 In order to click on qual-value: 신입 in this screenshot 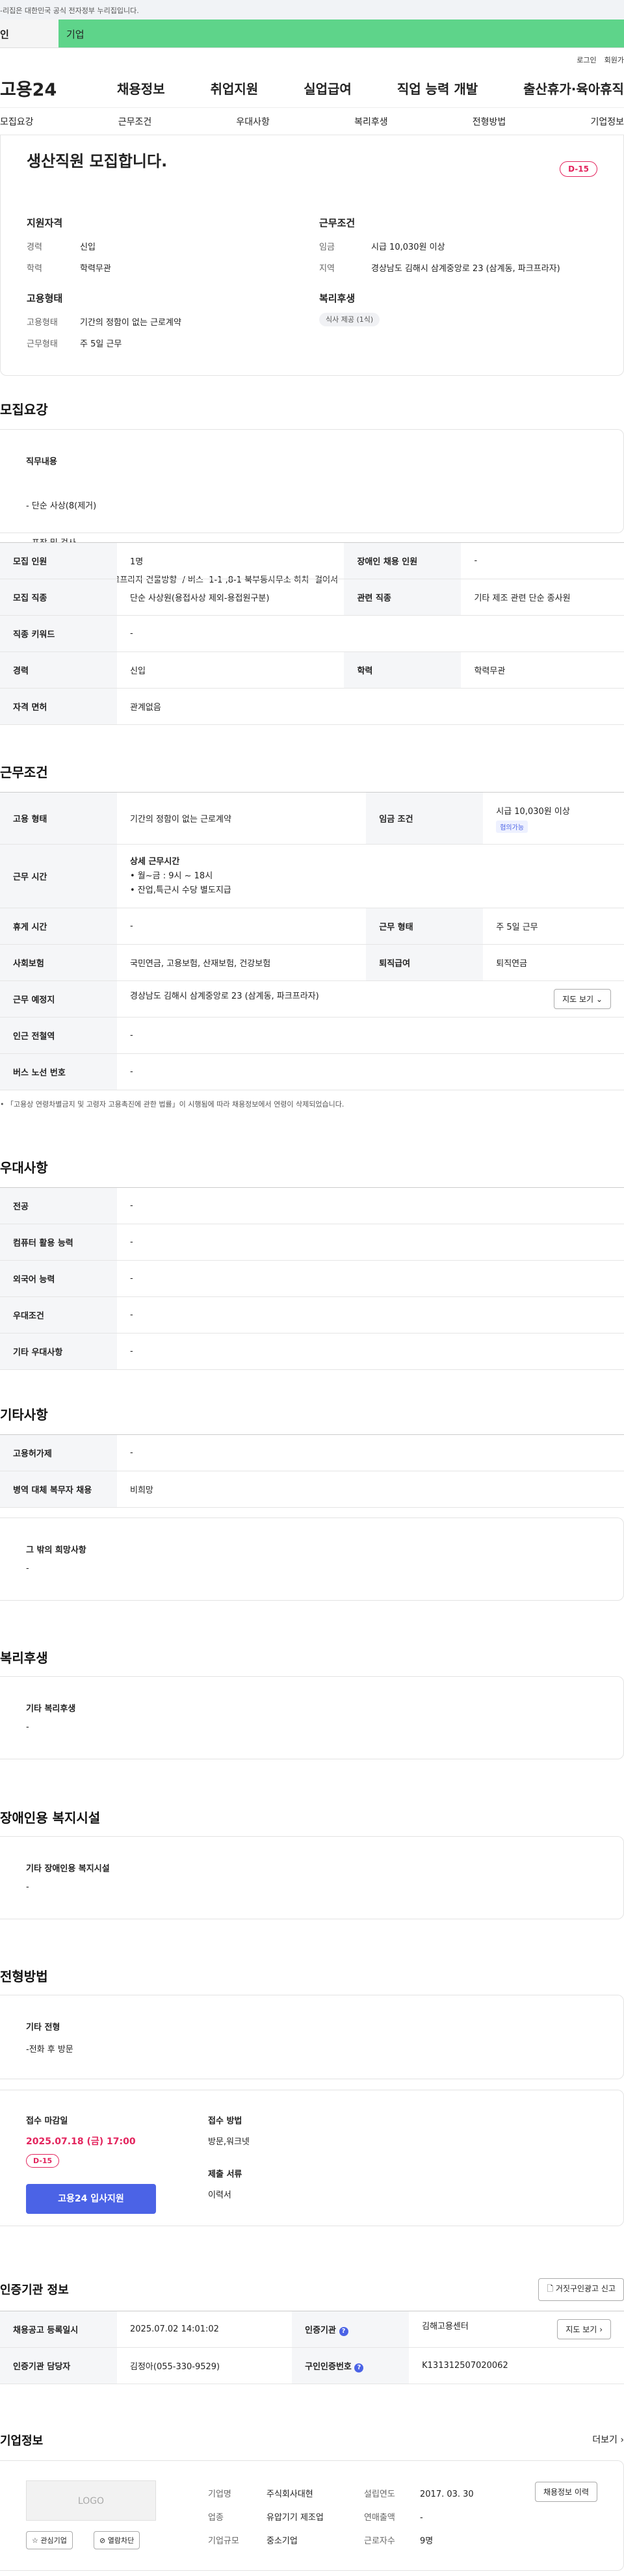, I will do `click(88, 247)`.